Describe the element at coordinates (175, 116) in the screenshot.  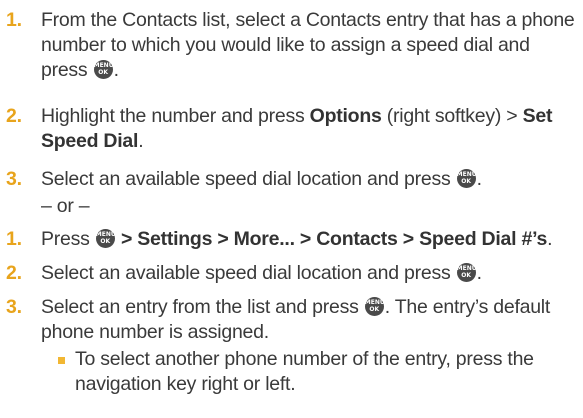
I see `step-text-part: Highlight the number and press` at that location.